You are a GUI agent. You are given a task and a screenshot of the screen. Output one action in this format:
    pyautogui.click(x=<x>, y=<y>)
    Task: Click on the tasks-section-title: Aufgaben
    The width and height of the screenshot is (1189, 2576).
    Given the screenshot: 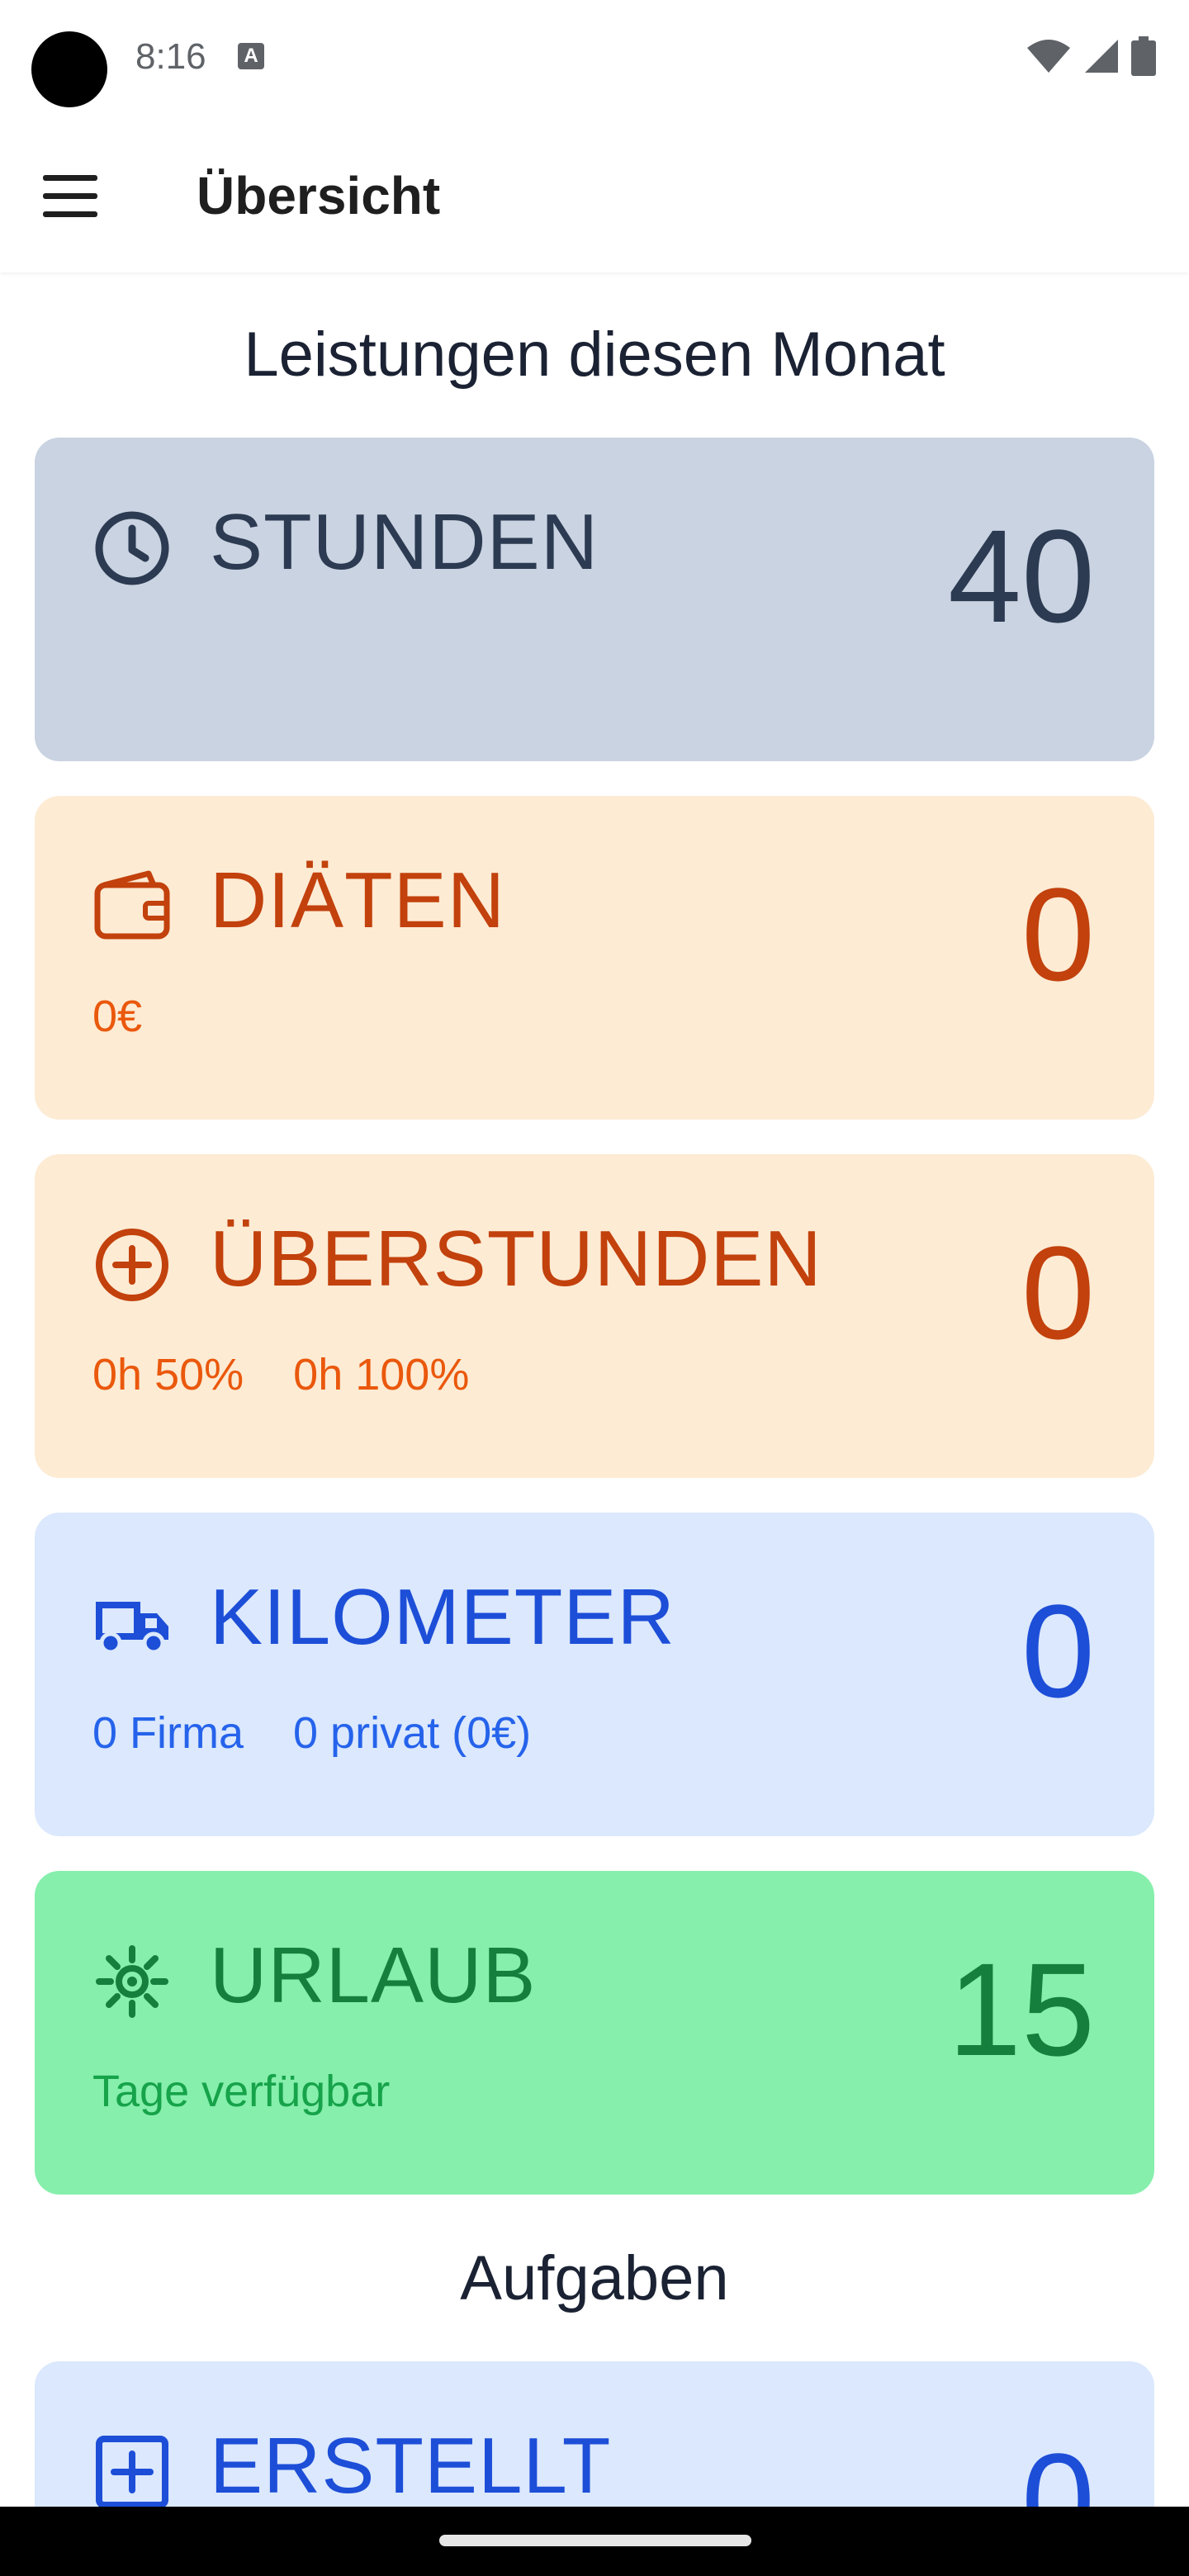 What is the action you would take?
    pyautogui.click(x=594, y=2278)
    